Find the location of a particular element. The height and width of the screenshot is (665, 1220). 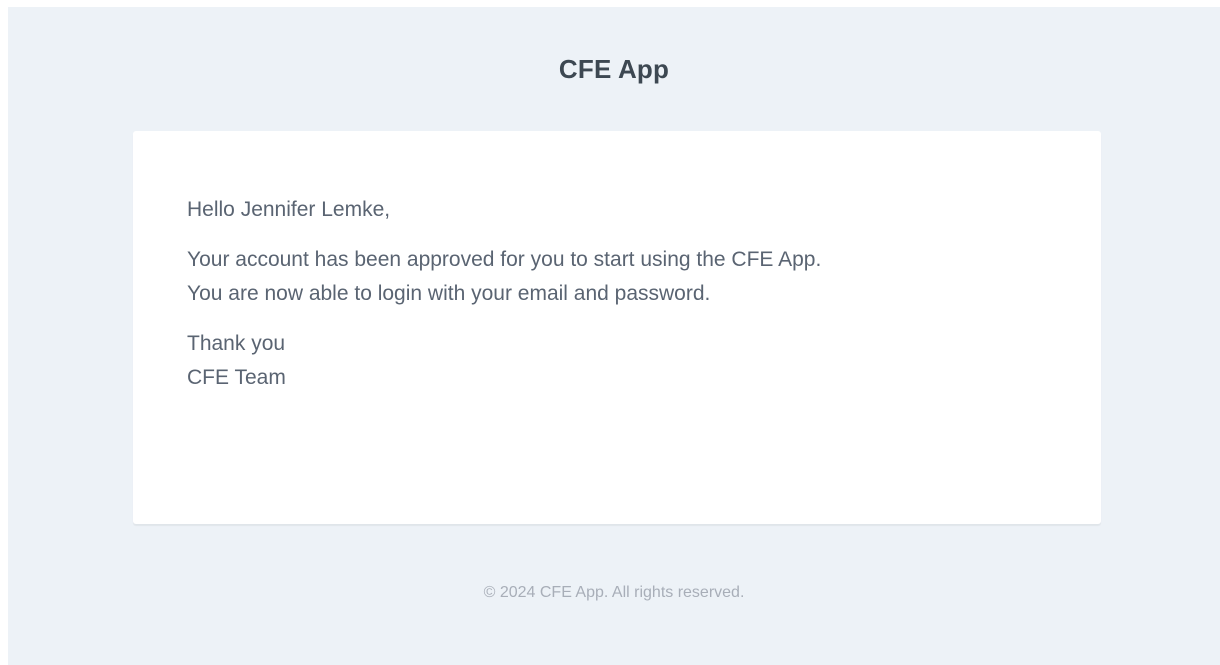

signoff-line-2: CFE Team is located at coordinates (236, 377).